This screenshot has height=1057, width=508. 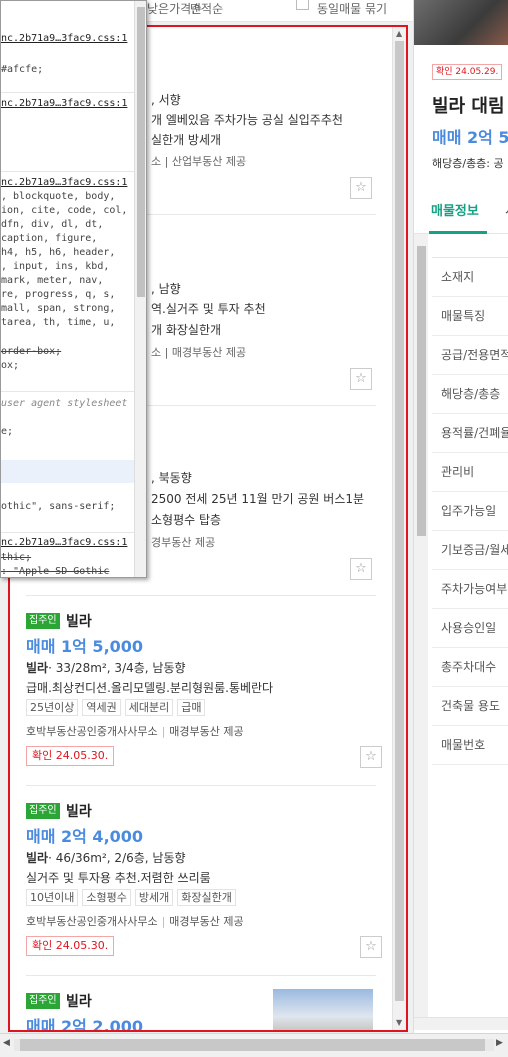 I want to click on tab-listing-info: 매물정보, so click(x=455, y=209).